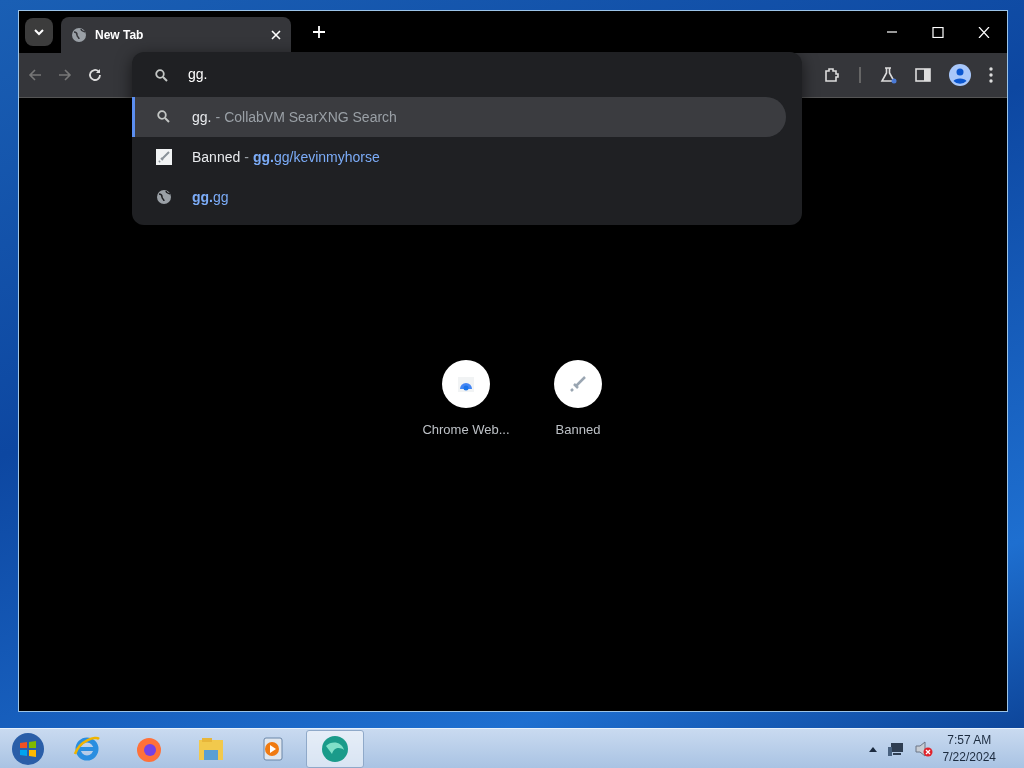 The image size is (1024, 768). I want to click on shortcut-tile: Banned, so click(578, 400).